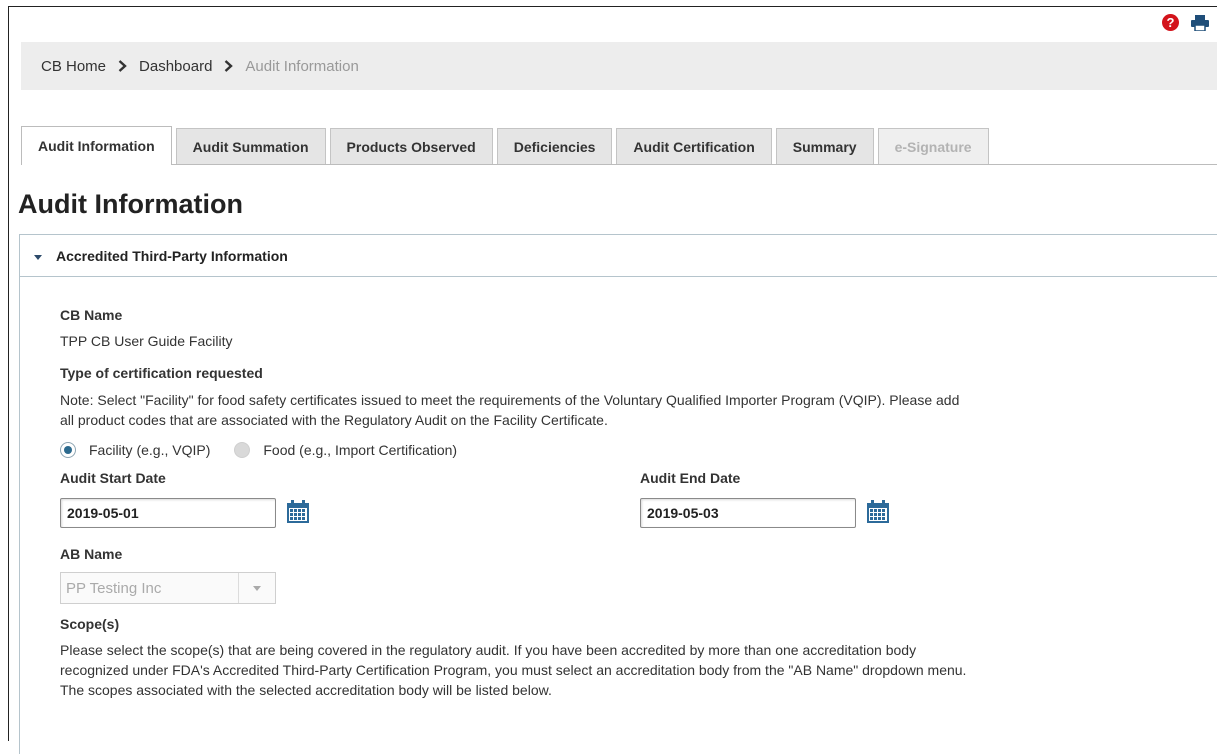 Image resolution: width=1217 pixels, height=754 pixels. I want to click on audit-end-group: Audit End Date, so click(765, 499).